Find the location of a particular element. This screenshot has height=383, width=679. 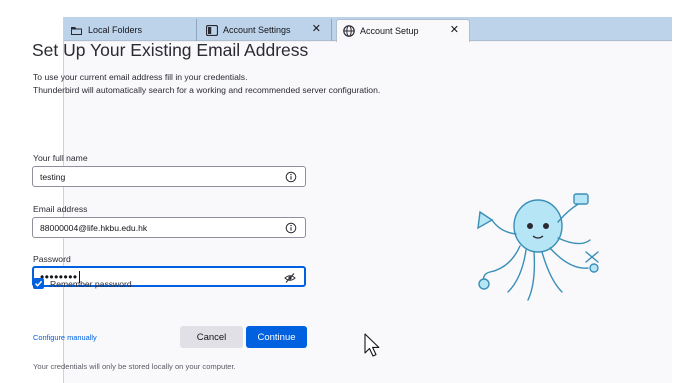

folder-icon is located at coordinates (76, 30).